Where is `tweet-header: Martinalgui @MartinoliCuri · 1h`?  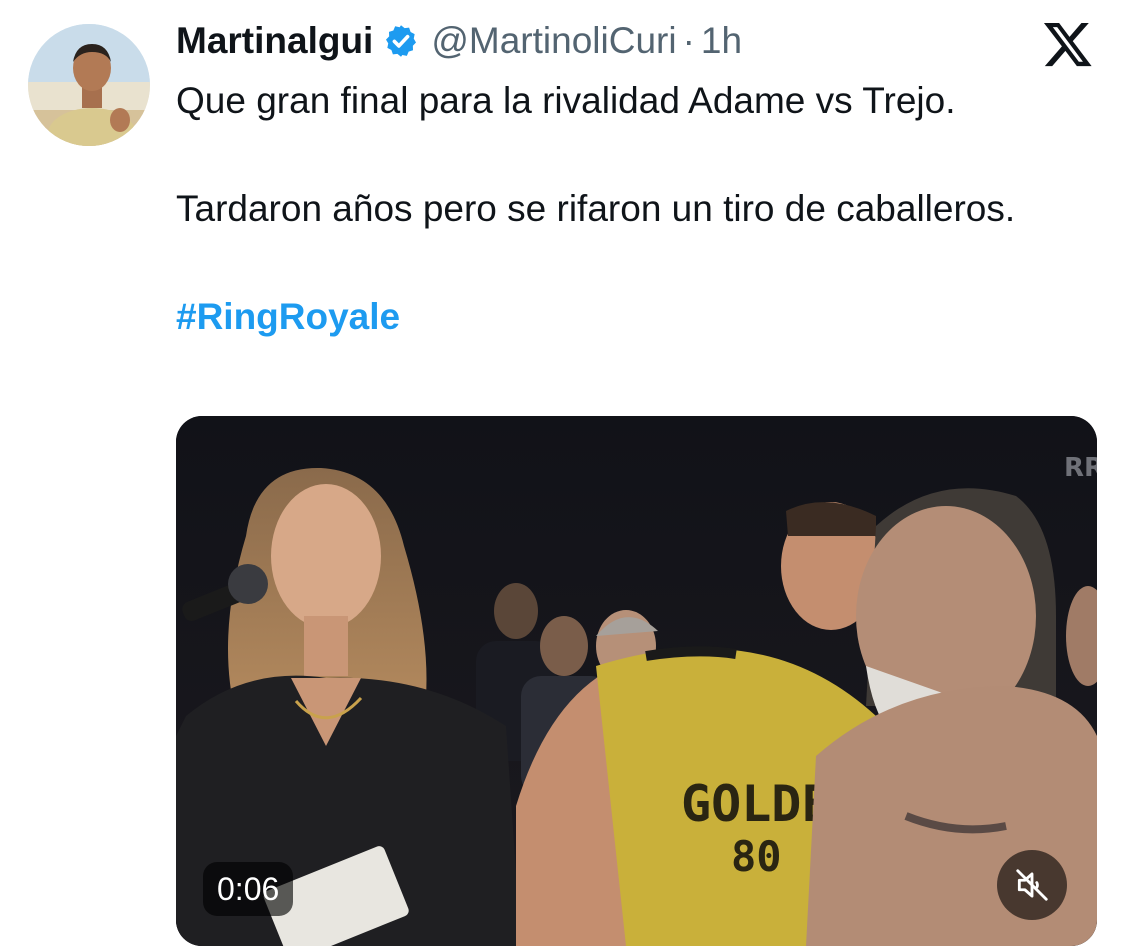 tweet-header: Martinalgui @MartinoliCuri · 1h is located at coordinates (459, 41).